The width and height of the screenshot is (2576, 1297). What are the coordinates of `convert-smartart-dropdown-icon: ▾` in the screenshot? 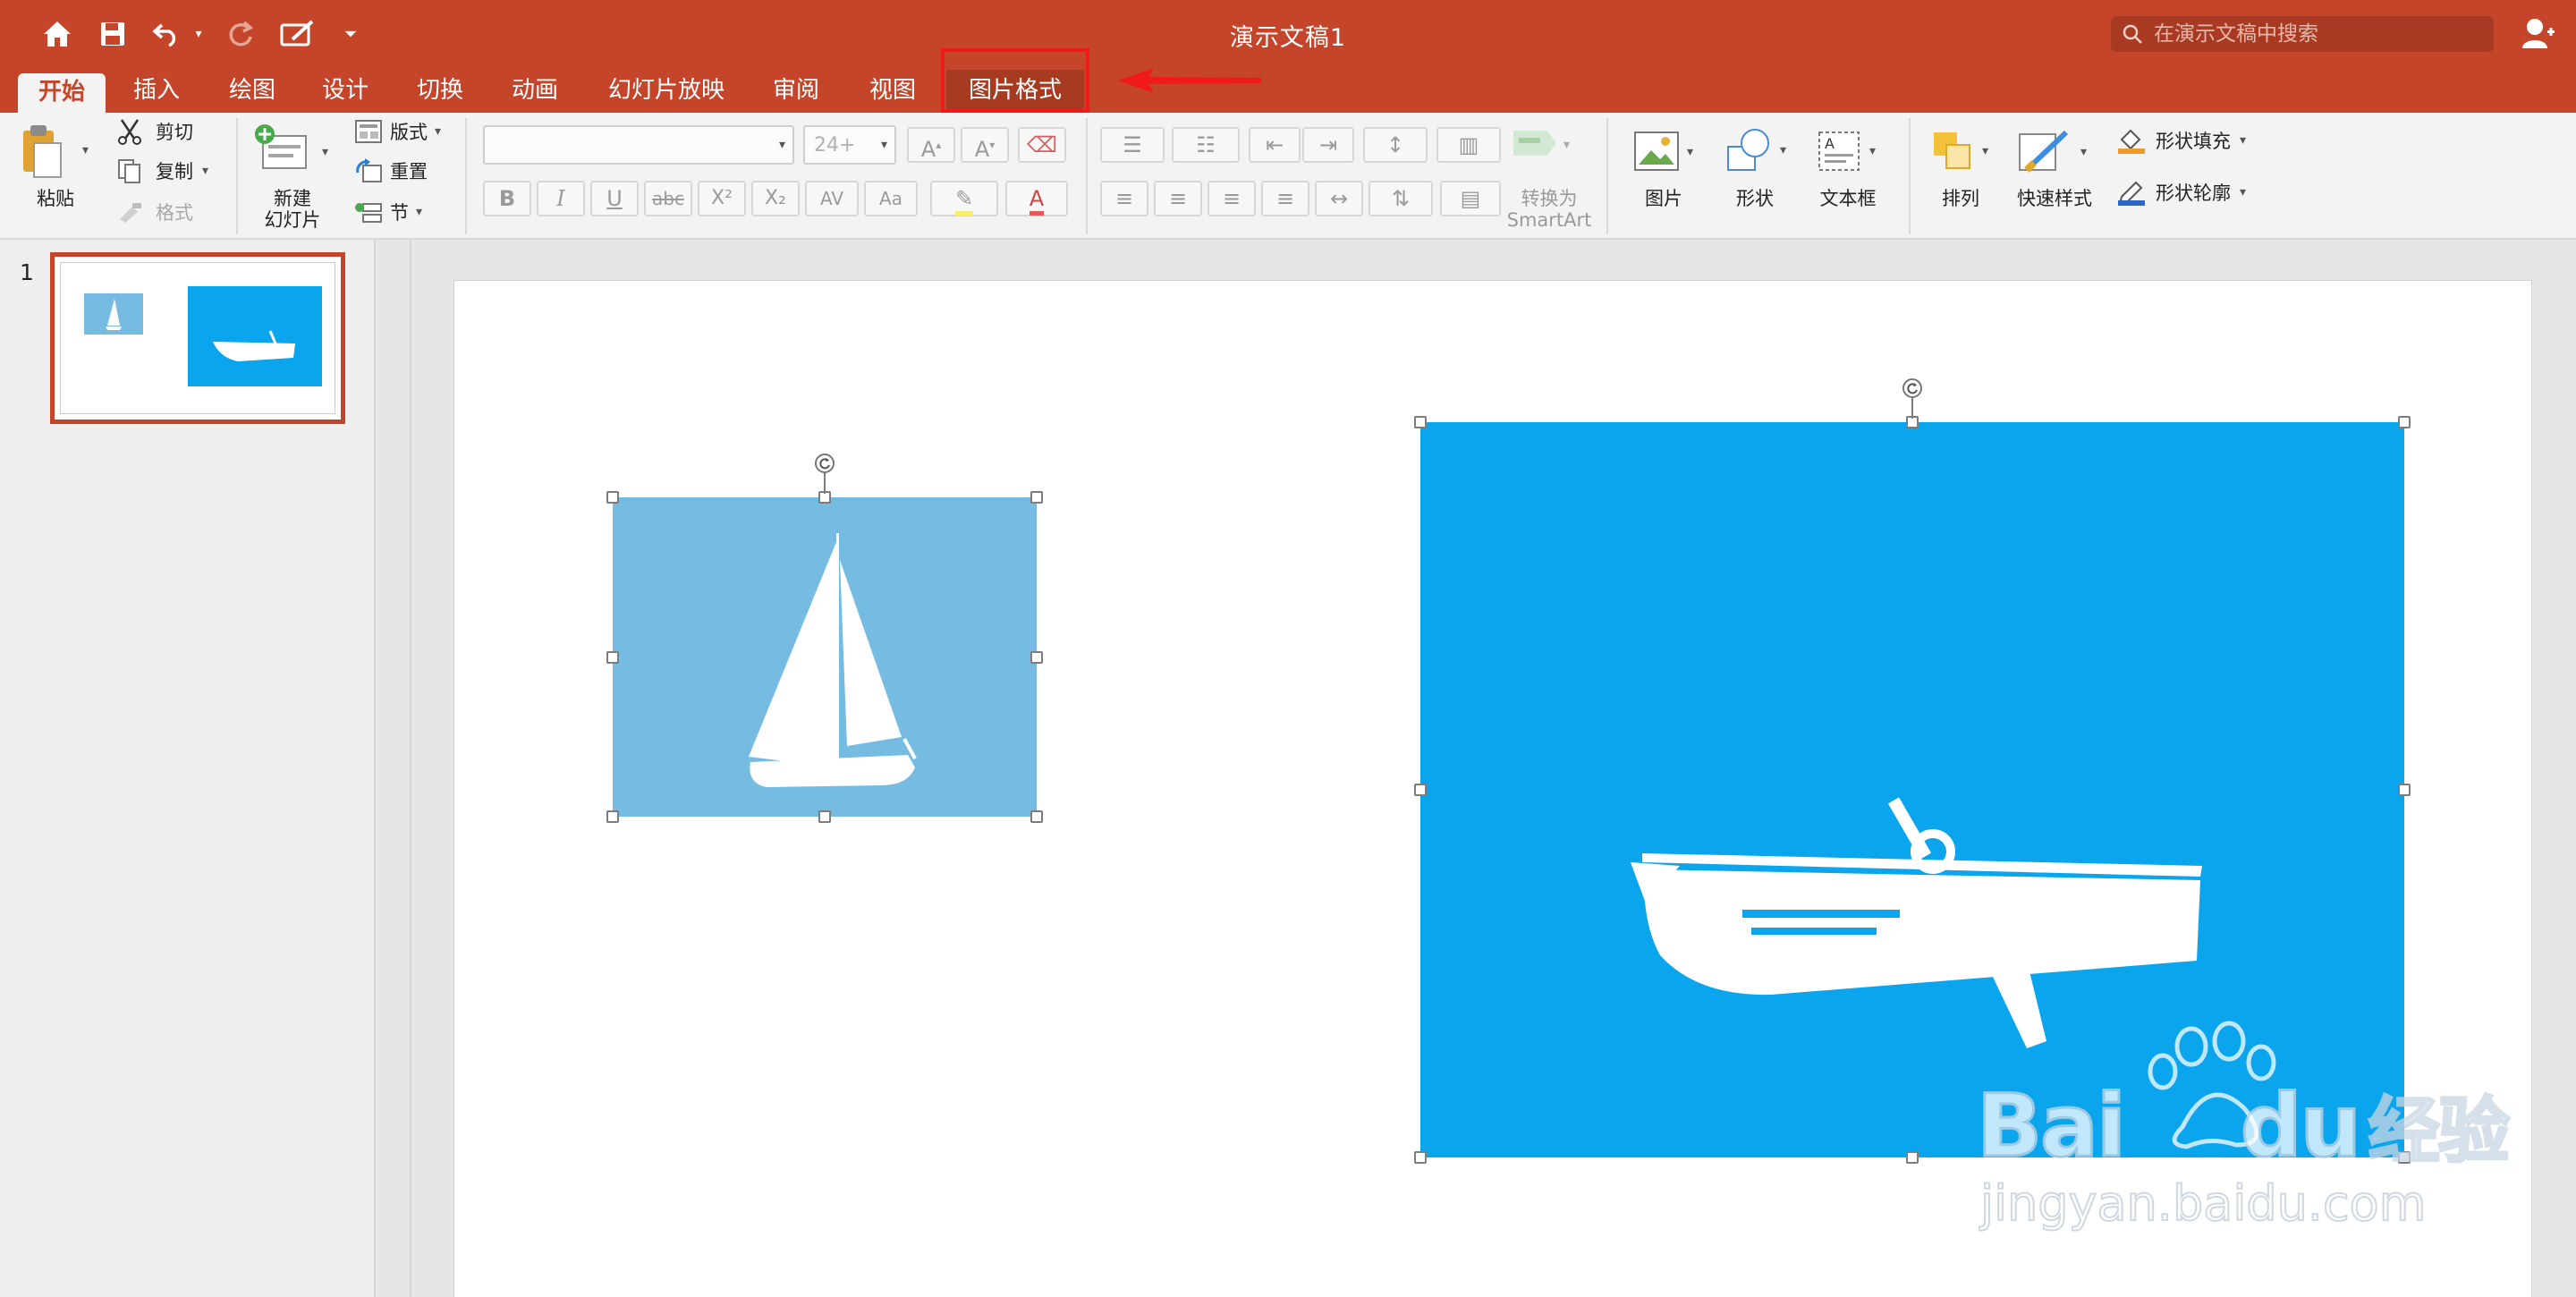 It's located at (1566, 145).